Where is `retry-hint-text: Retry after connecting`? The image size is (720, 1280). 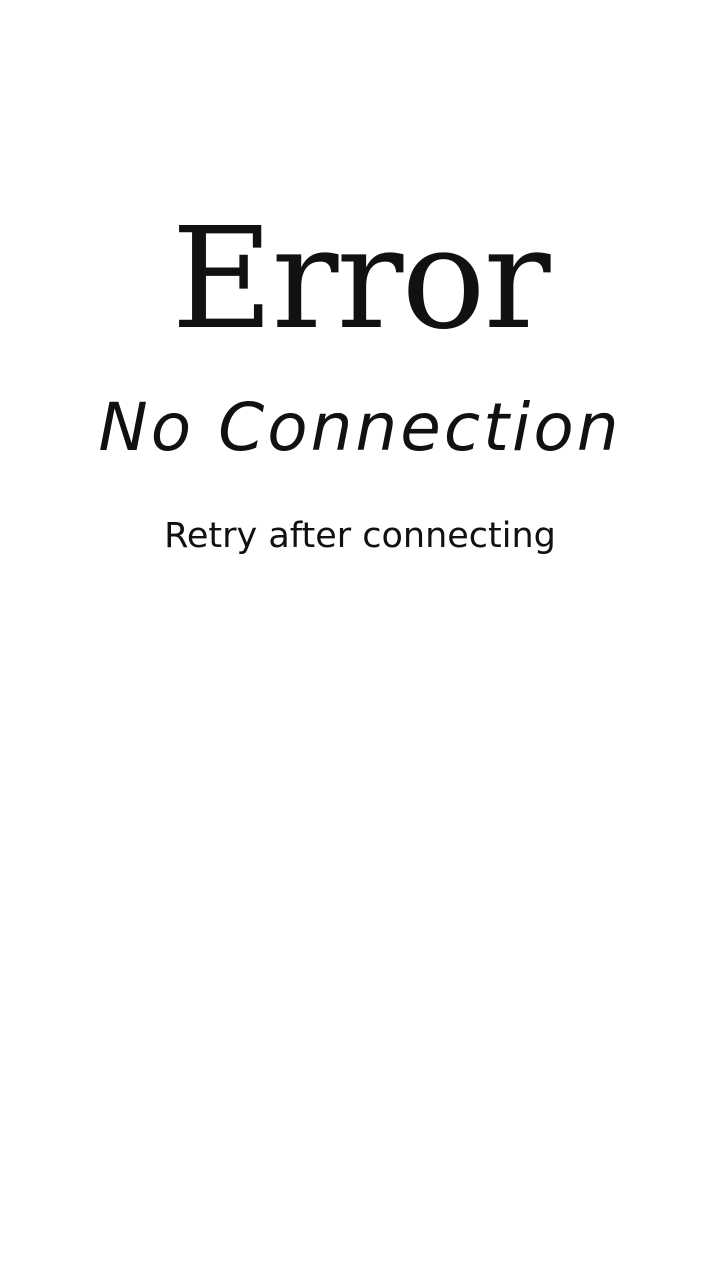 retry-hint-text: Retry after connecting is located at coordinates (360, 536).